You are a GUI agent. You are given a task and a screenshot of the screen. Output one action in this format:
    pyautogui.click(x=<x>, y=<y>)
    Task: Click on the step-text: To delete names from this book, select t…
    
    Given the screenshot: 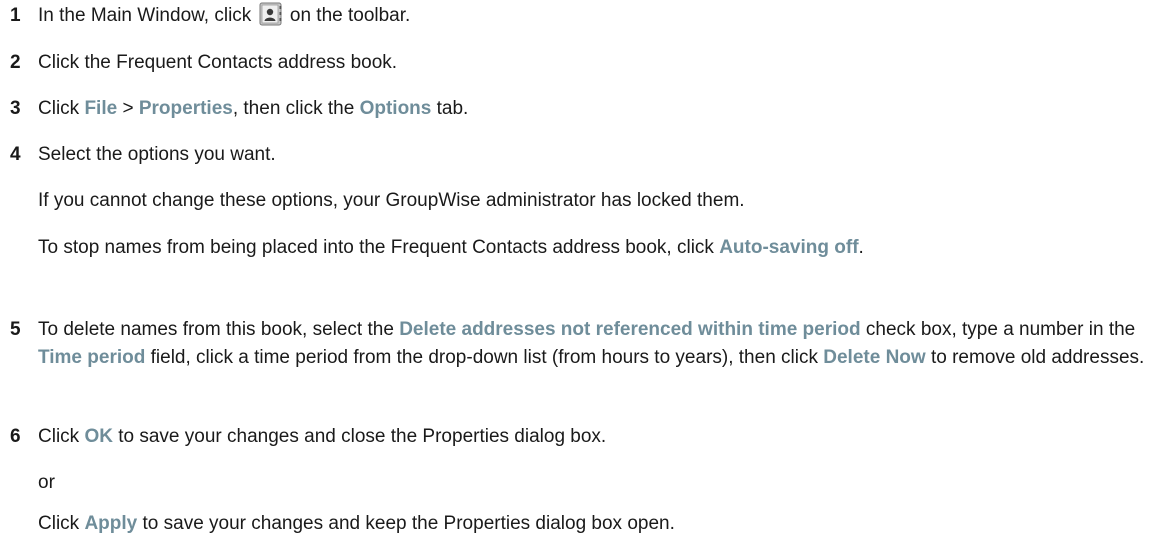 What is the action you would take?
    pyautogui.click(x=216, y=329)
    